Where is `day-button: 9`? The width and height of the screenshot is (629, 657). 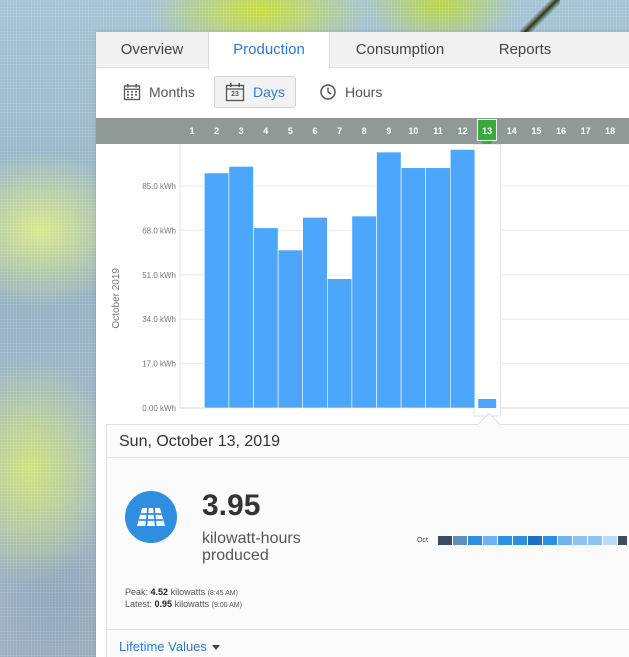 day-button: 9 is located at coordinates (389, 131).